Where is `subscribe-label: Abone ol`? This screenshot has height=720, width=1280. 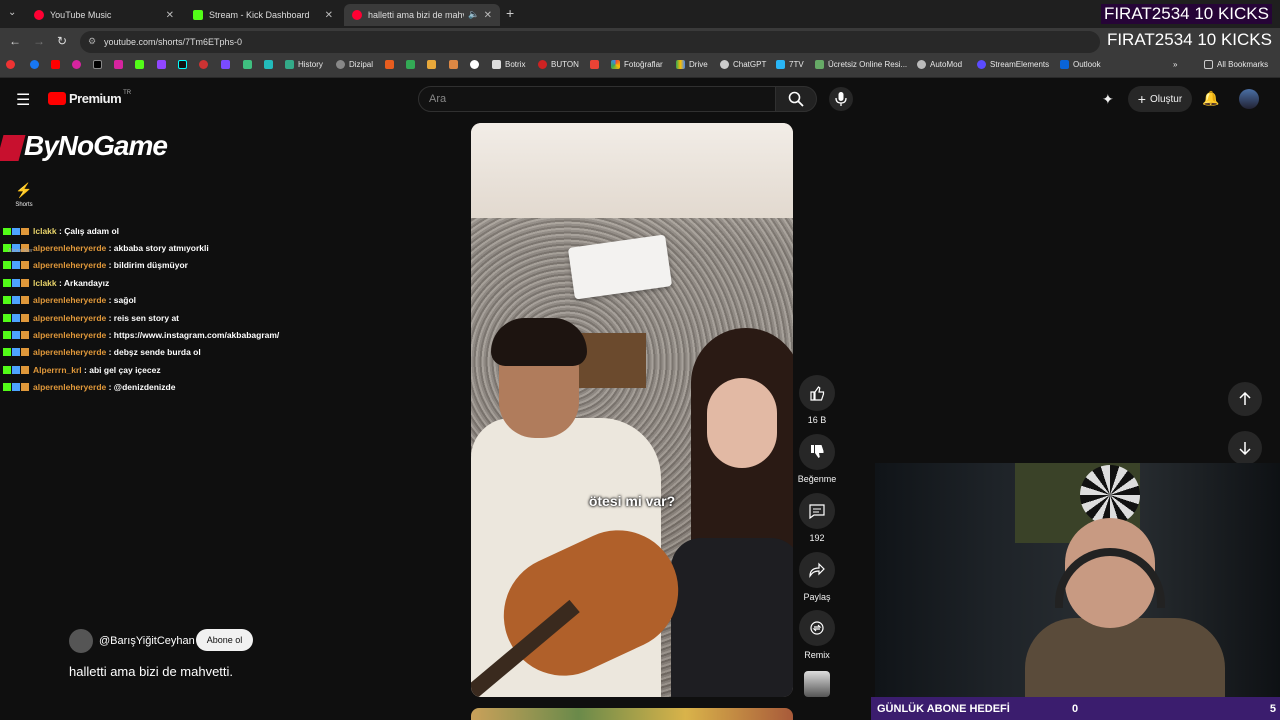
subscribe-label: Abone ol is located at coordinates (224, 640).